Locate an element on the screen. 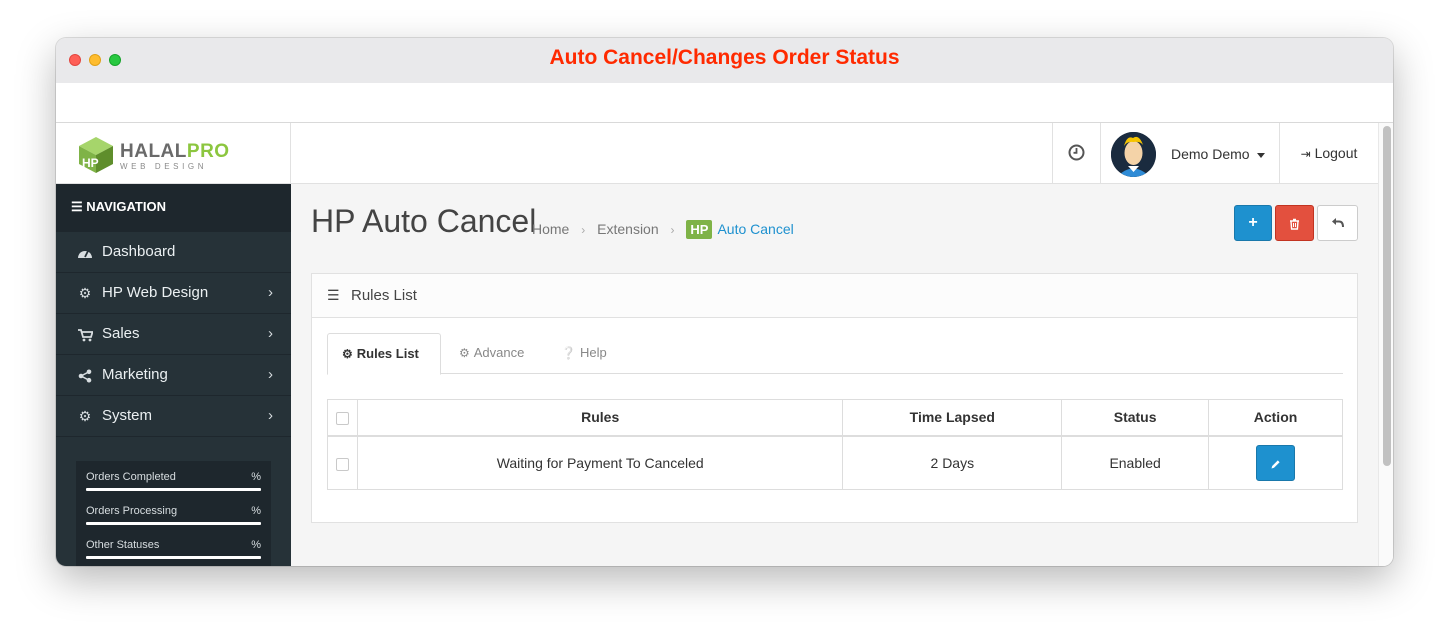 The width and height of the screenshot is (1449, 640). row-checkbox is located at coordinates (342, 464).